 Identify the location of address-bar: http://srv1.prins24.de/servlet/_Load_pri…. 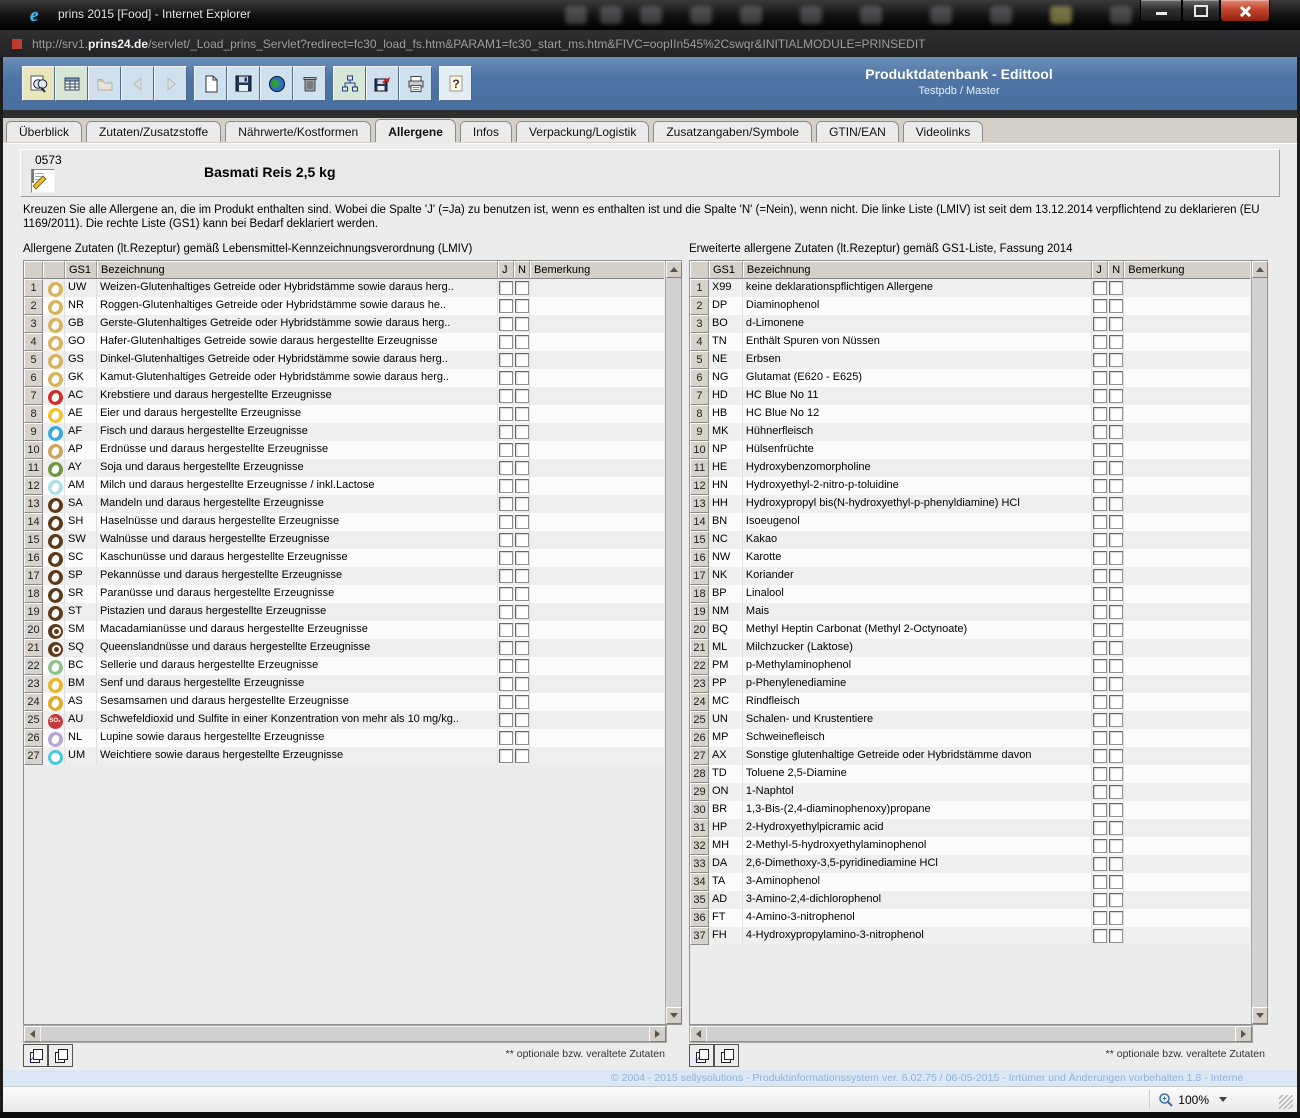
(650, 44).